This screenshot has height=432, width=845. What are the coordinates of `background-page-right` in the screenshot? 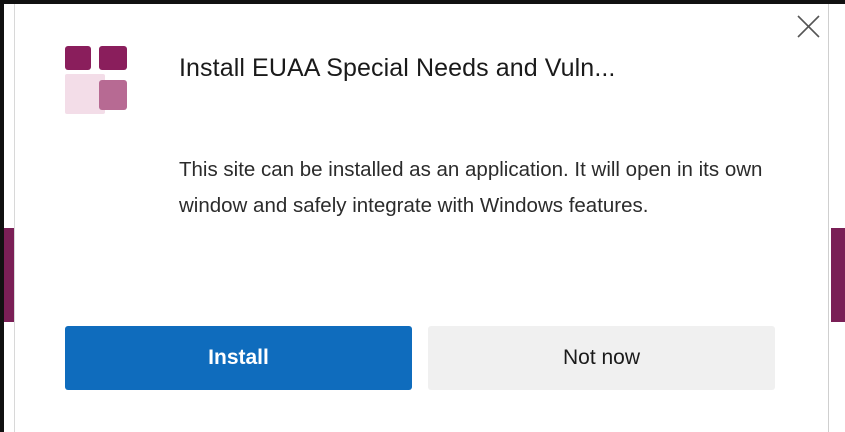 It's located at (838, 218).